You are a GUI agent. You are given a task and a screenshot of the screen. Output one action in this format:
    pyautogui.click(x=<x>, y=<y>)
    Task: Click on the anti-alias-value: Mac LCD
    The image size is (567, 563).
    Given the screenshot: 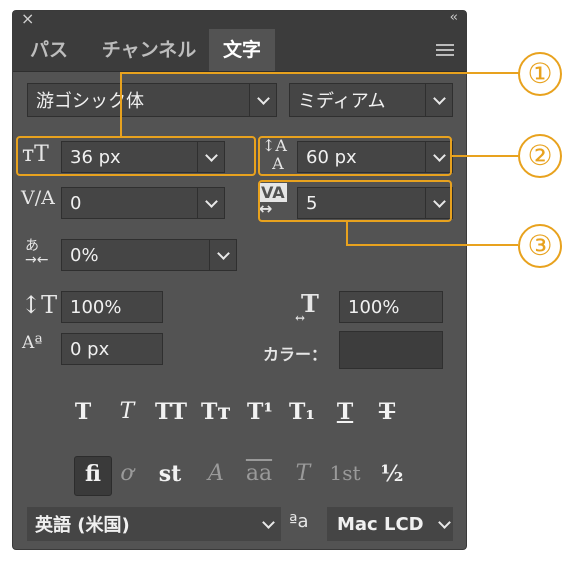 What is the action you would take?
    pyautogui.click(x=380, y=524)
    